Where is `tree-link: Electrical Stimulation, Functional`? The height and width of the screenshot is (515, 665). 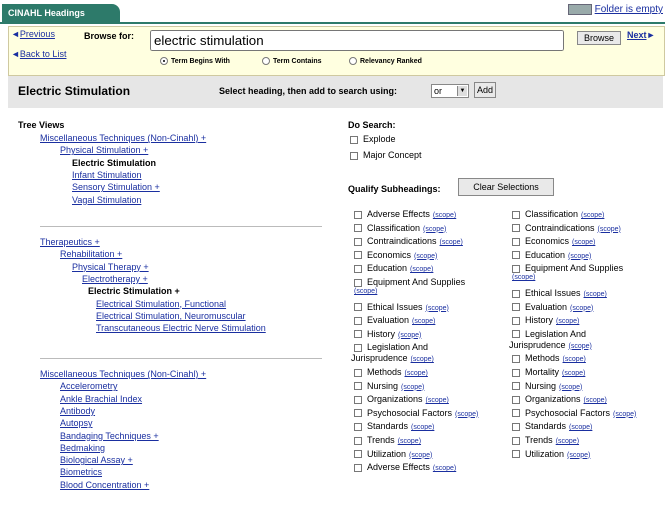 tree-link: Electrical Stimulation, Functional is located at coordinates (161, 304).